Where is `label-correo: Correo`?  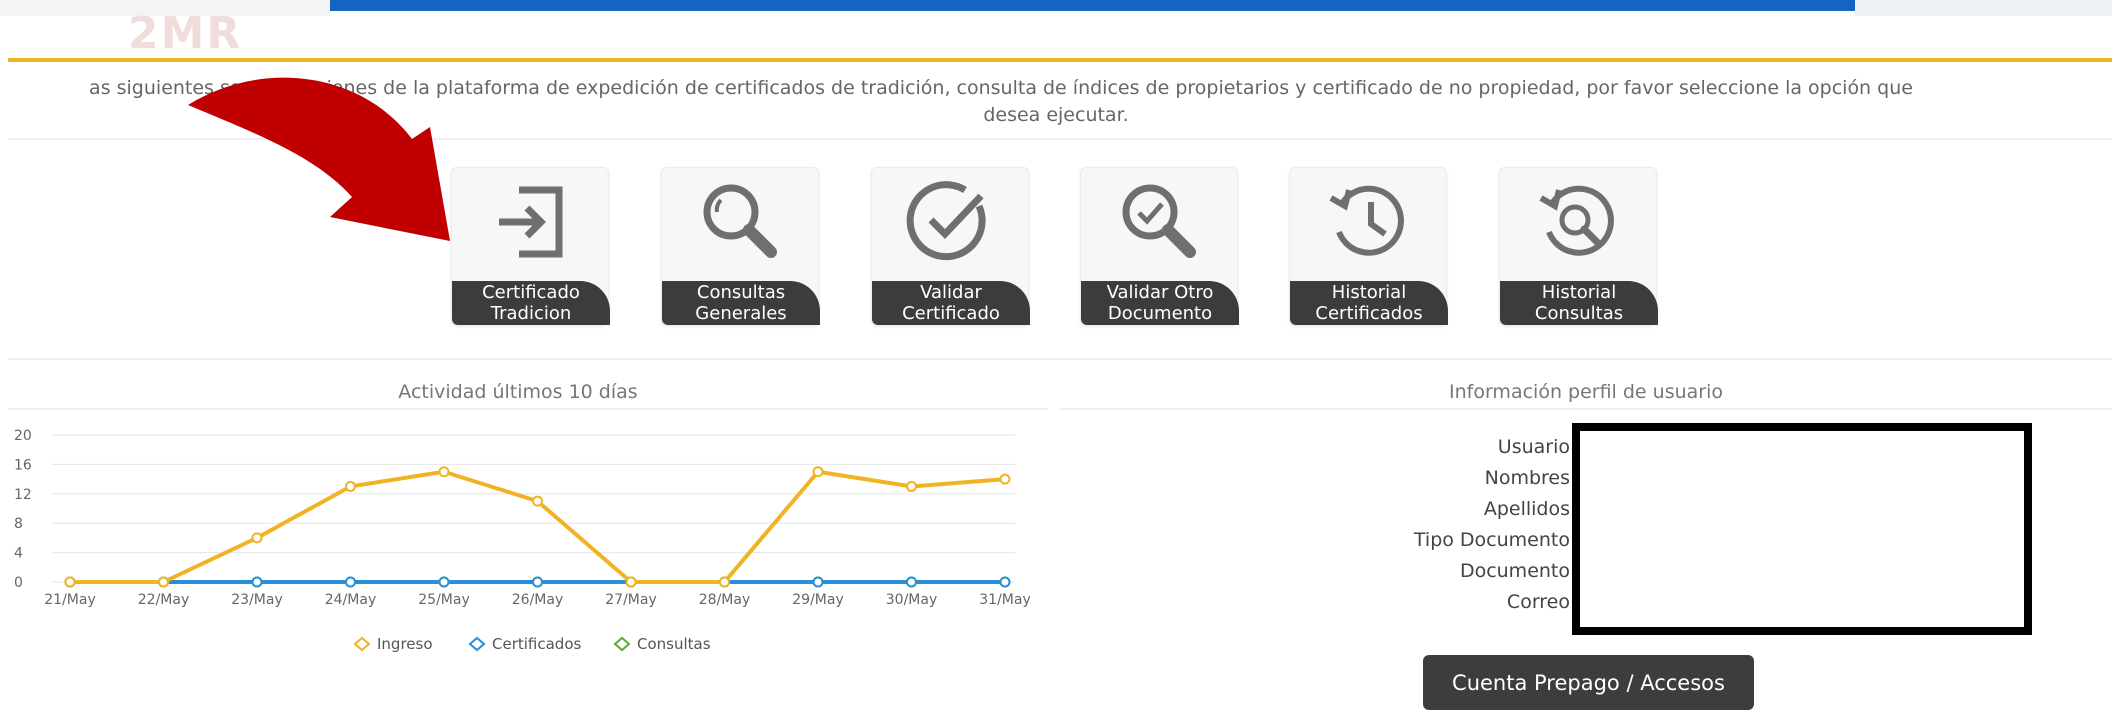
label-correo: Correo is located at coordinates (1538, 602).